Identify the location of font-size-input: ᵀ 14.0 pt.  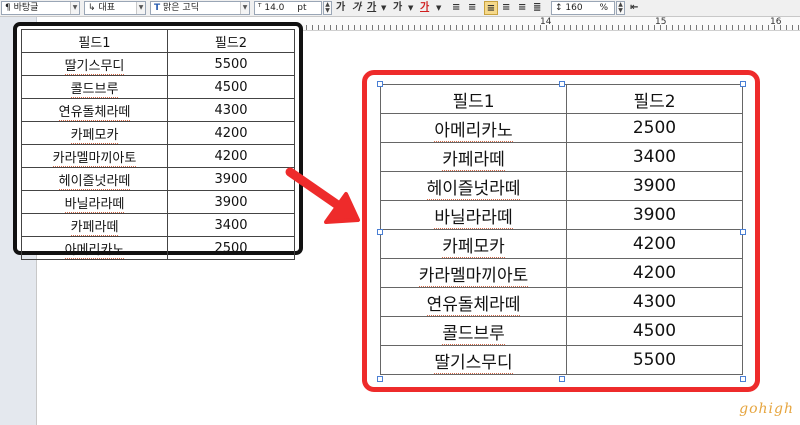
(288, 8).